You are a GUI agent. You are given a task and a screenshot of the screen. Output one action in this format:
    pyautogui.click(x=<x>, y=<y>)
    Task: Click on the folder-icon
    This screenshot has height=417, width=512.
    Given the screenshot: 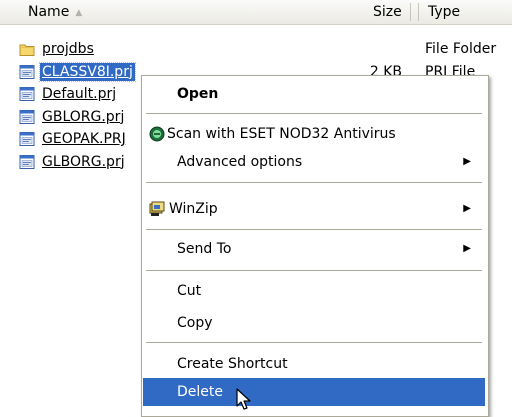 What is the action you would take?
    pyautogui.click(x=27, y=49)
    